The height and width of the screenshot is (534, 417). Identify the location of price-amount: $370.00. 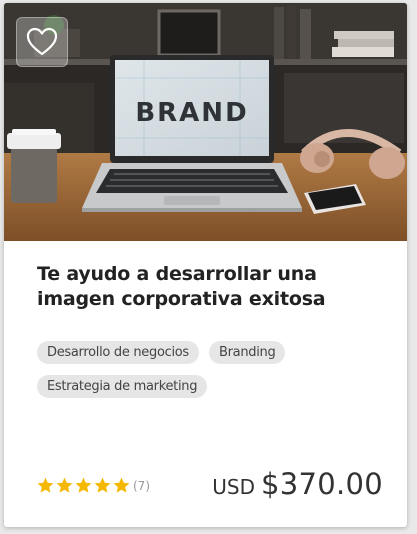
(321, 484).